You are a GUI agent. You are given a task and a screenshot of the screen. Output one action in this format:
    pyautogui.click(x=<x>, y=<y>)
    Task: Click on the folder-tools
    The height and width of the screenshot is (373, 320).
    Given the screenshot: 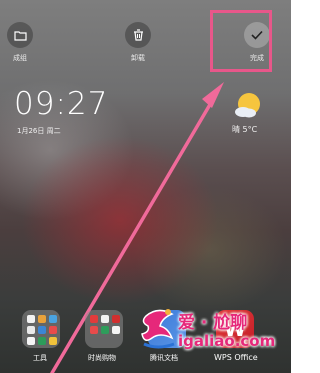 What is the action you would take?
    pyautogui.click(x=41, y=329)
    